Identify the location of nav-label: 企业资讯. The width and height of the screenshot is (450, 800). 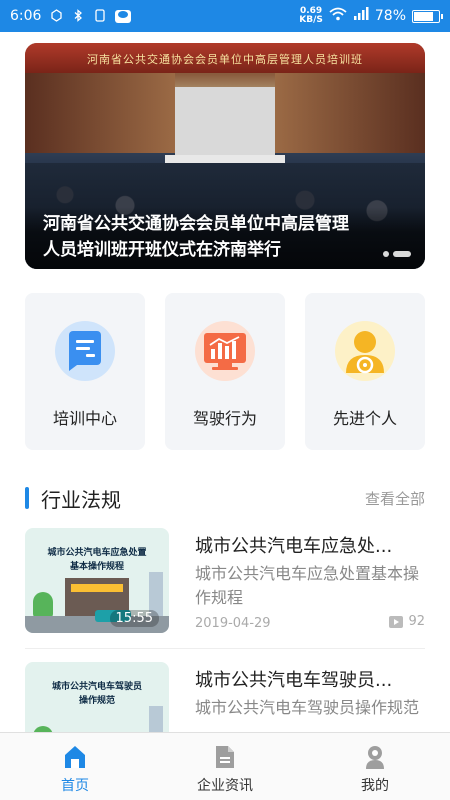
(225, 786).